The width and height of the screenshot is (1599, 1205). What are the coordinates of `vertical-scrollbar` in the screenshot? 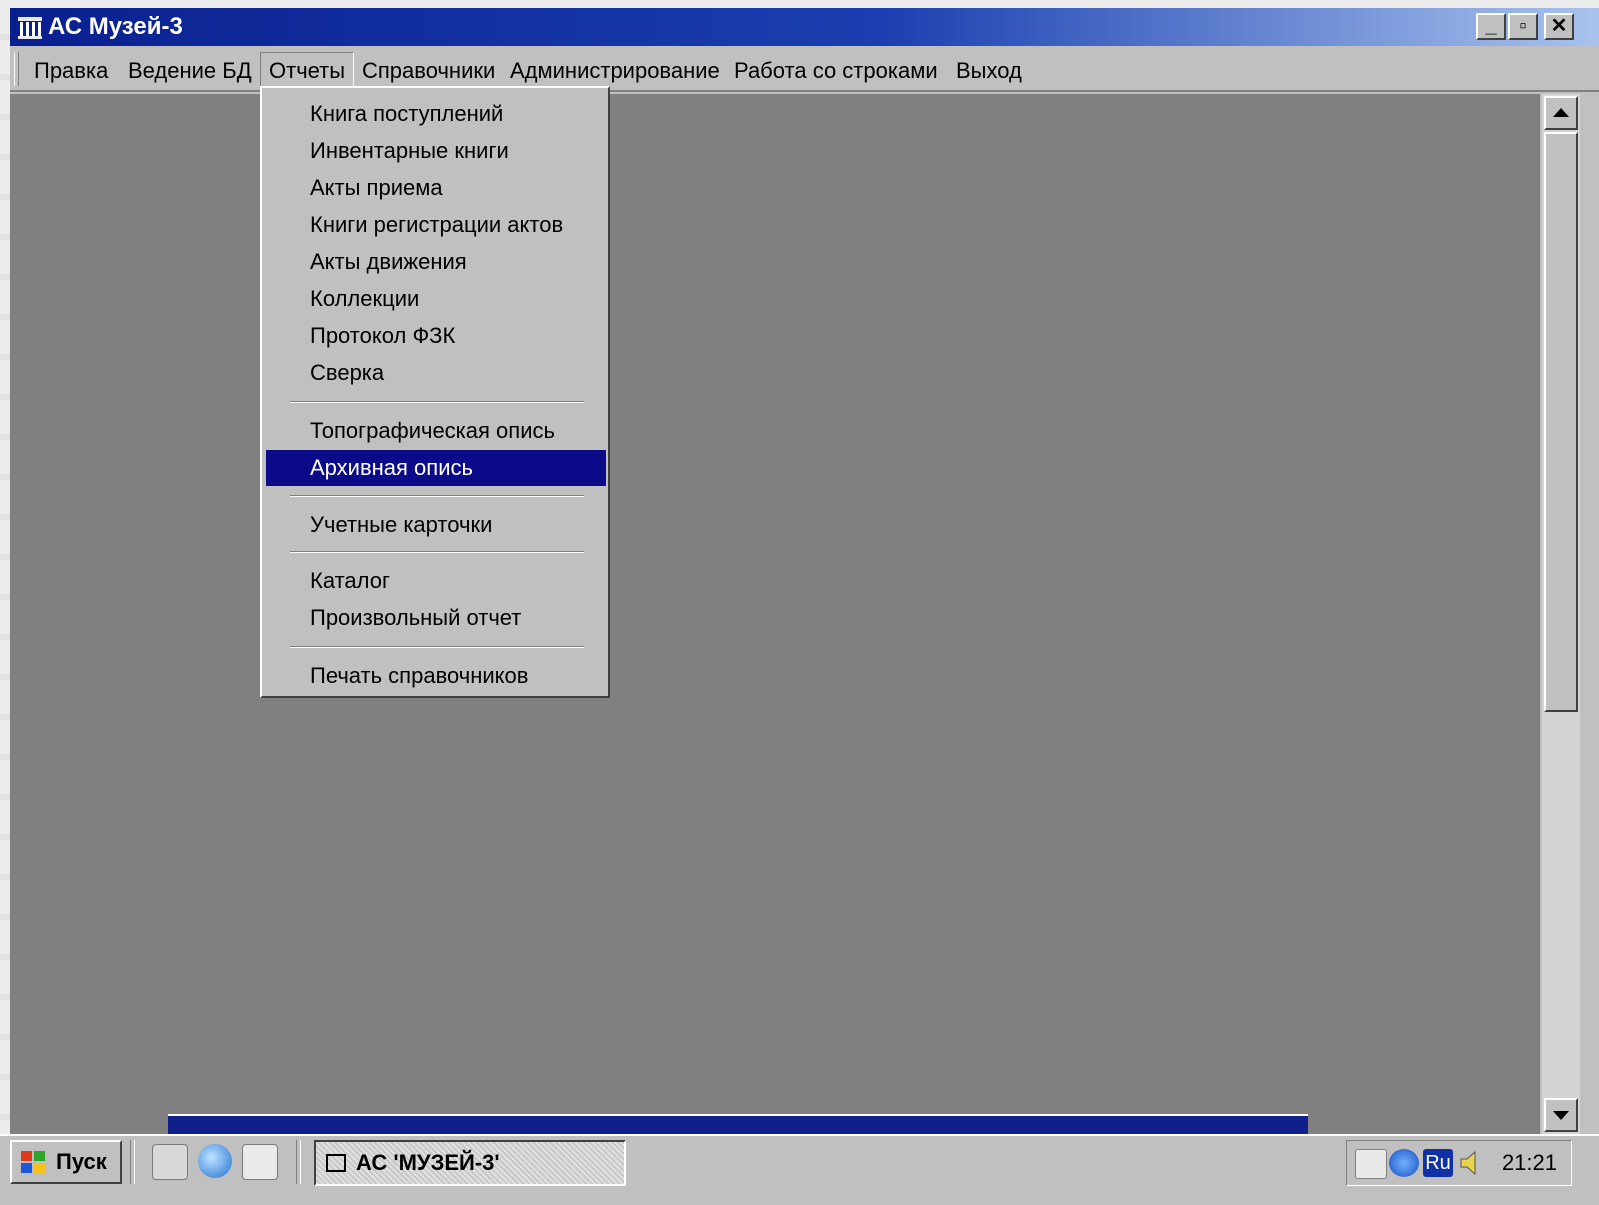 It's located at (1561, 614).